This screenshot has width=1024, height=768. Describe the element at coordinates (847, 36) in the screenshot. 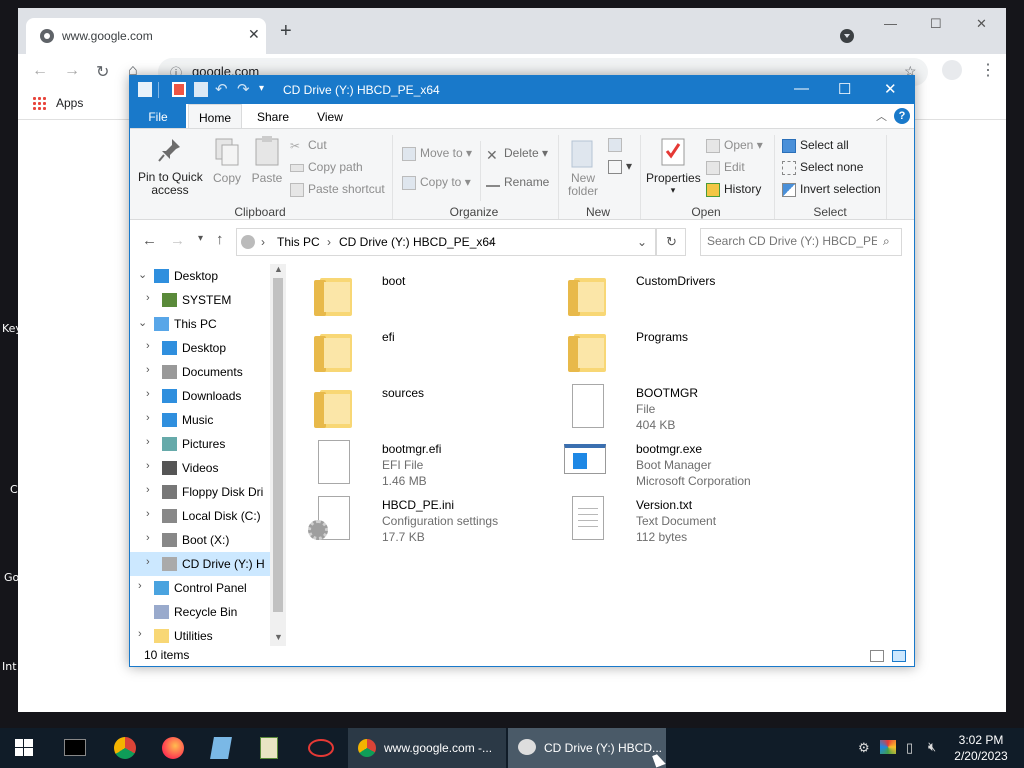

I see `tab-search-icon` at that location.